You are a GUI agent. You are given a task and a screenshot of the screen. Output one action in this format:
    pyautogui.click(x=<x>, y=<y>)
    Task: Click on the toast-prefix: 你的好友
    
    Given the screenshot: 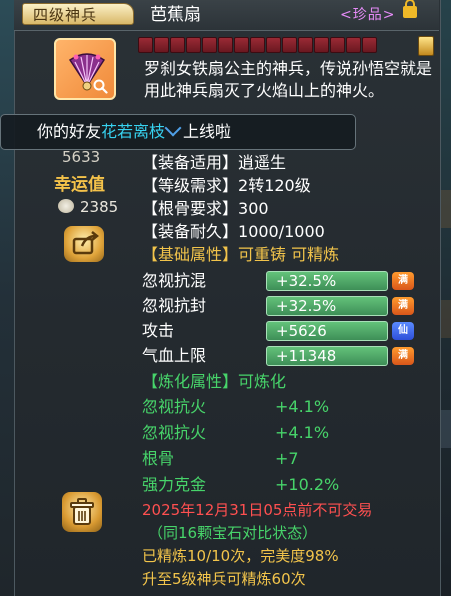 What is the action you would take?
    pyautogui.click(x=69, y=131)
    